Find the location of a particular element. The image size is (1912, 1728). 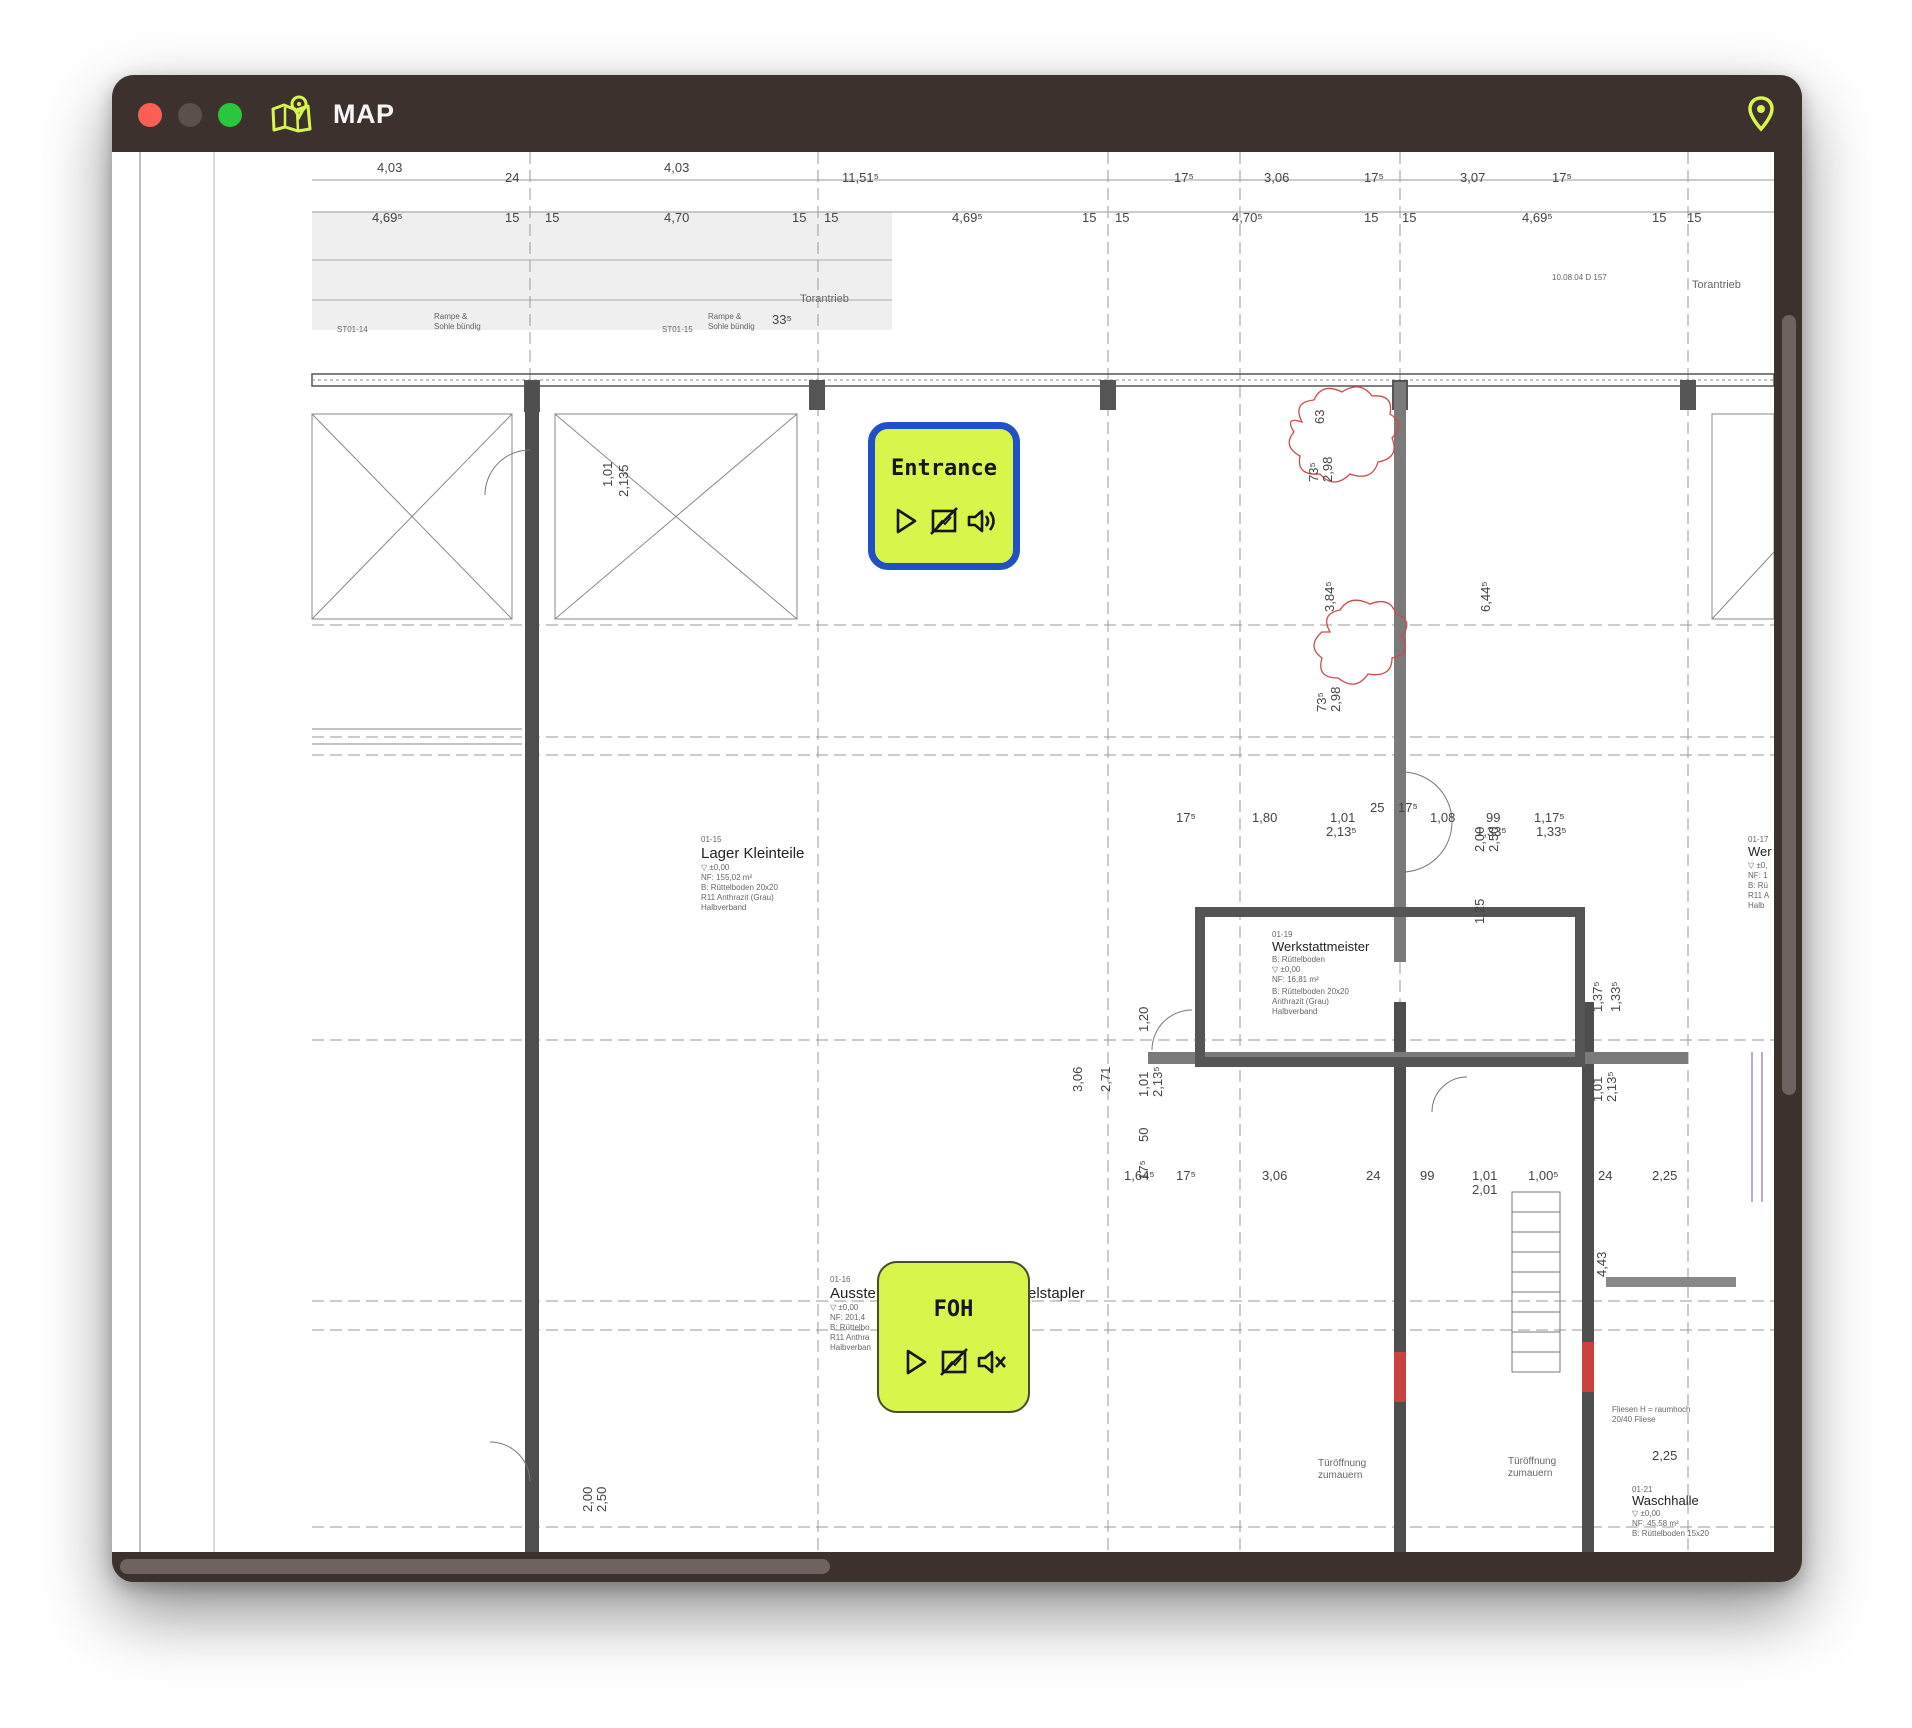

svg-text: 6,44⁵ is located at coordinates (1485, 596).